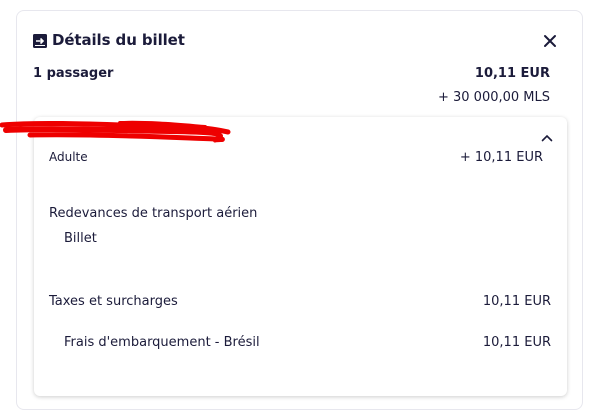  I want to click on boarding-fee-price: 10,11 EUR, so click(516, 342).